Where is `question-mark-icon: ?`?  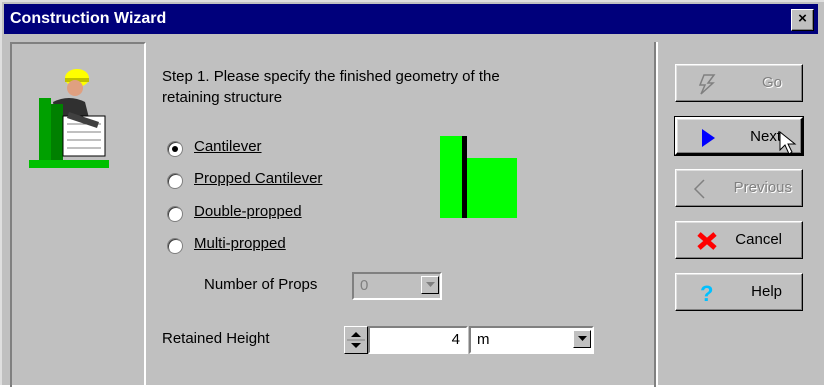
question-mark-icon: ? is located at coordinates (706, 293).